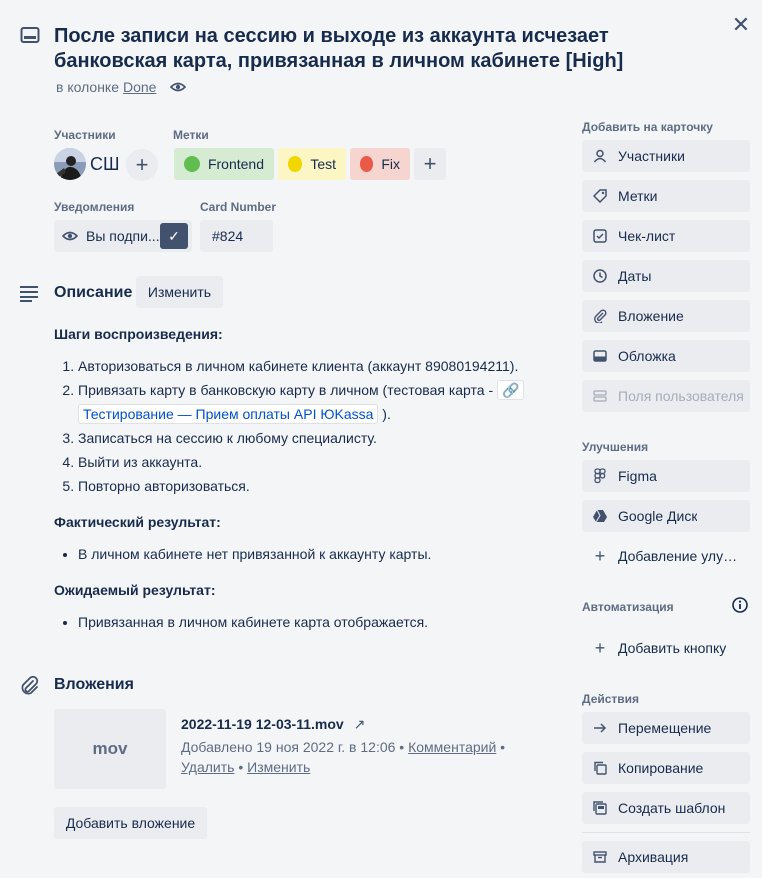 Image resolution: width=762 pixels, height=878 pixels. I want to click on add-label-button: +, so click(430, 164).